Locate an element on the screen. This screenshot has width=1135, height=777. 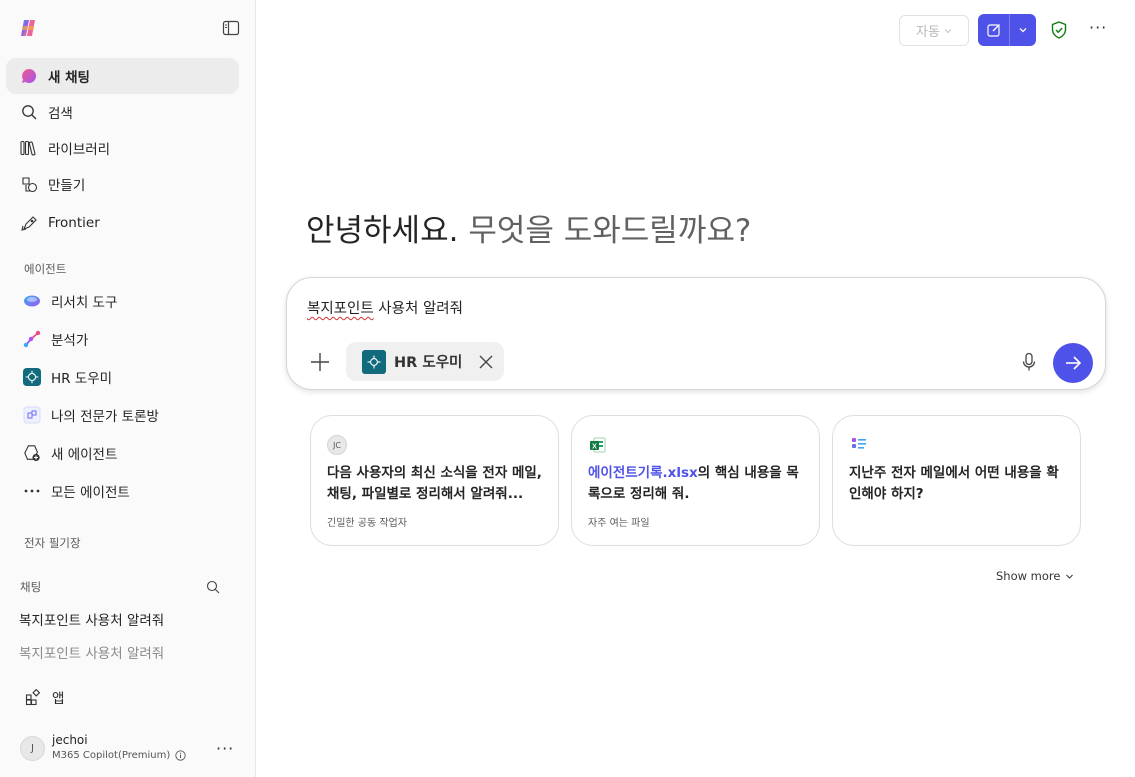
composer-input-text: 사용처 알려줘 is located at coordinates (418, 309).